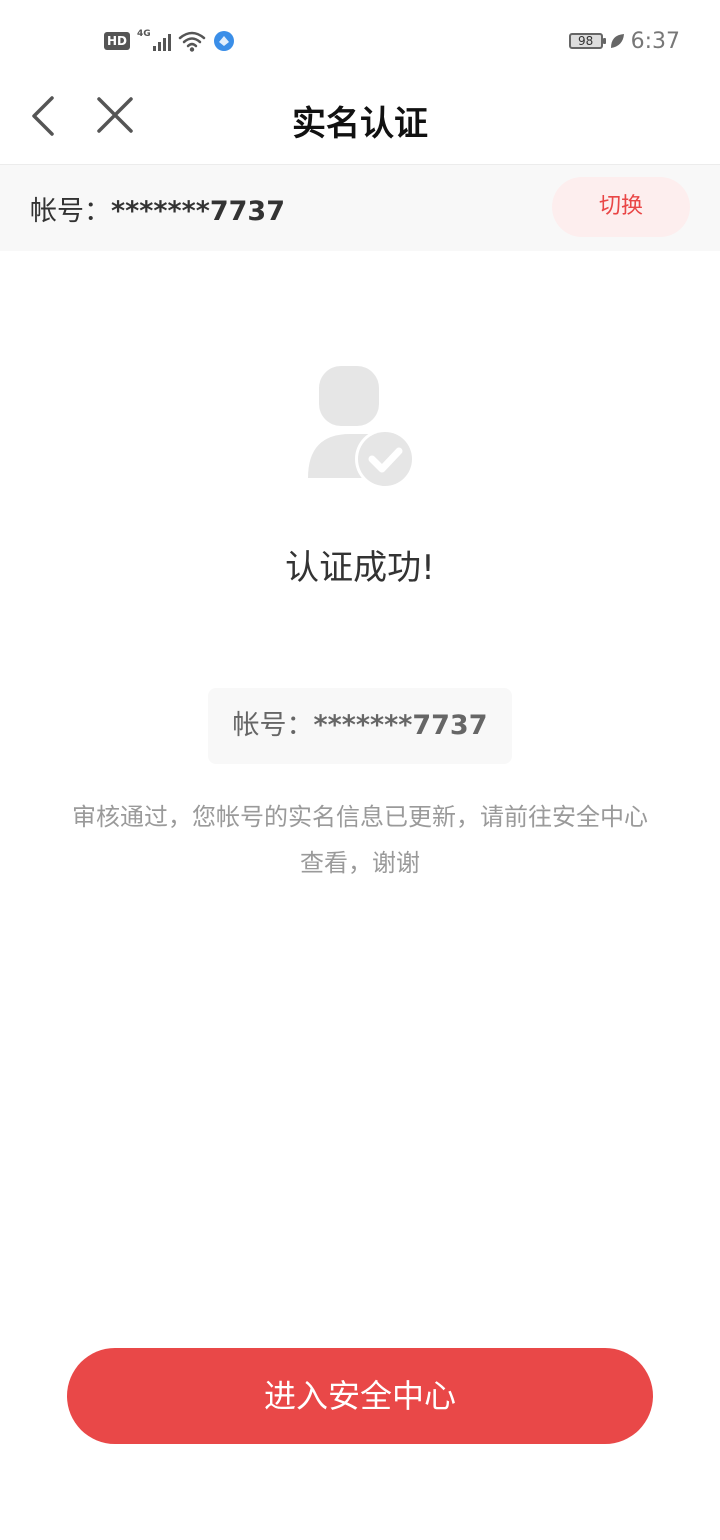  Describe the element at coordinates (154, 41) in the screenshot. I see `signal-icon: 4G` at that location.